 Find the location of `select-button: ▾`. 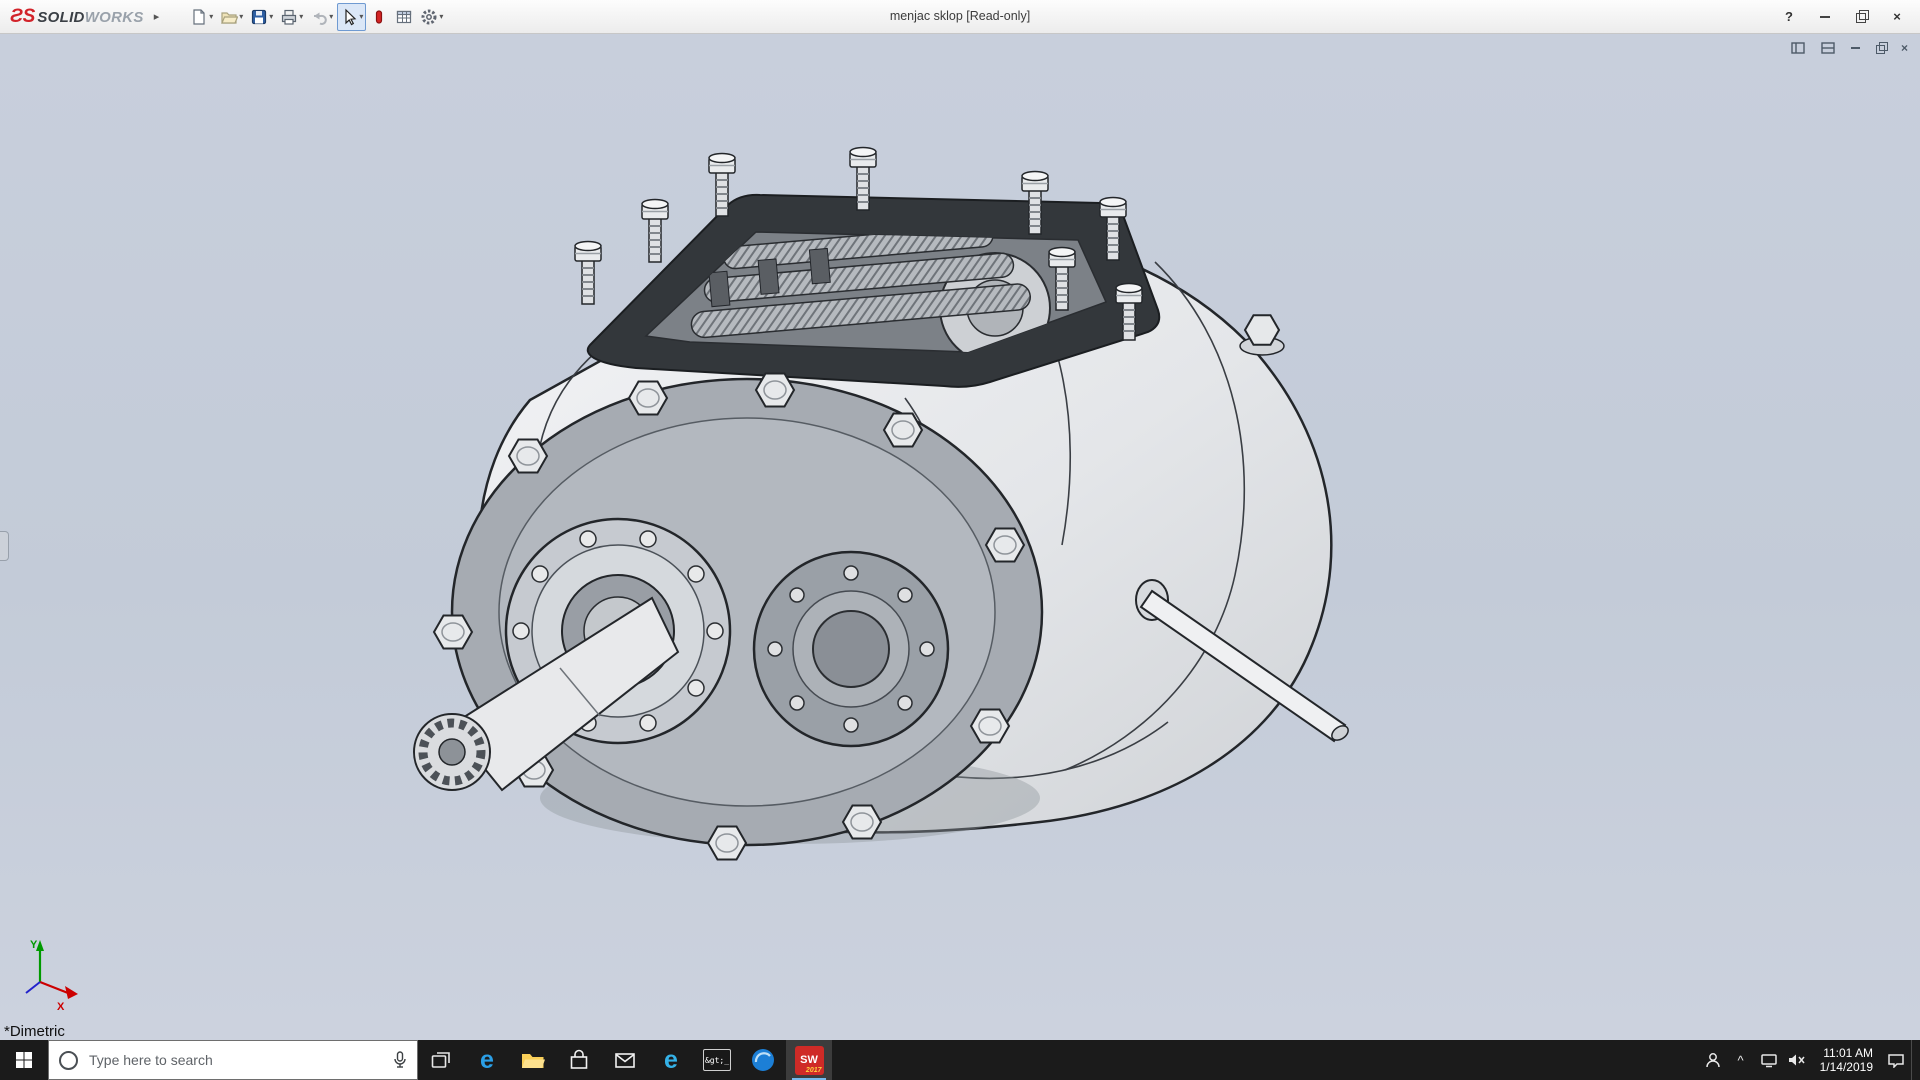

select-button: ▾ is located at coordinates (352, 16).